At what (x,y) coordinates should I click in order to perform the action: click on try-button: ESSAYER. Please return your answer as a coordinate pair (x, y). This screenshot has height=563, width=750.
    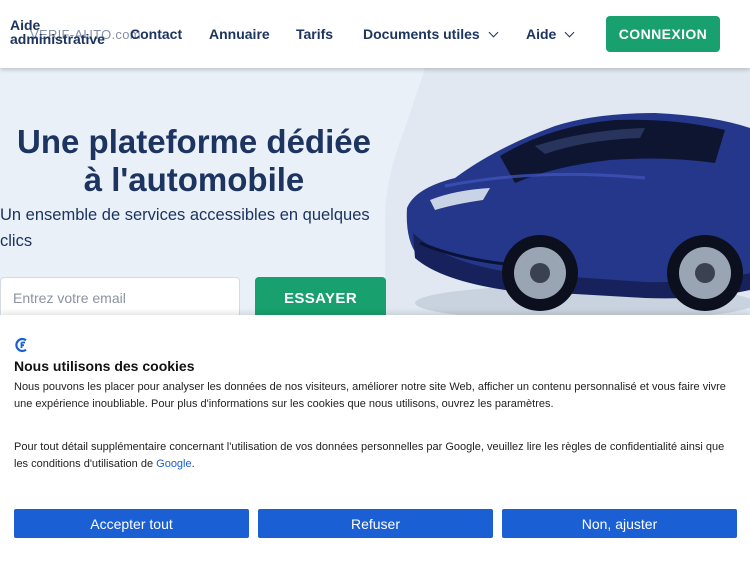
    Looking at the image, I should click on (320, 296).